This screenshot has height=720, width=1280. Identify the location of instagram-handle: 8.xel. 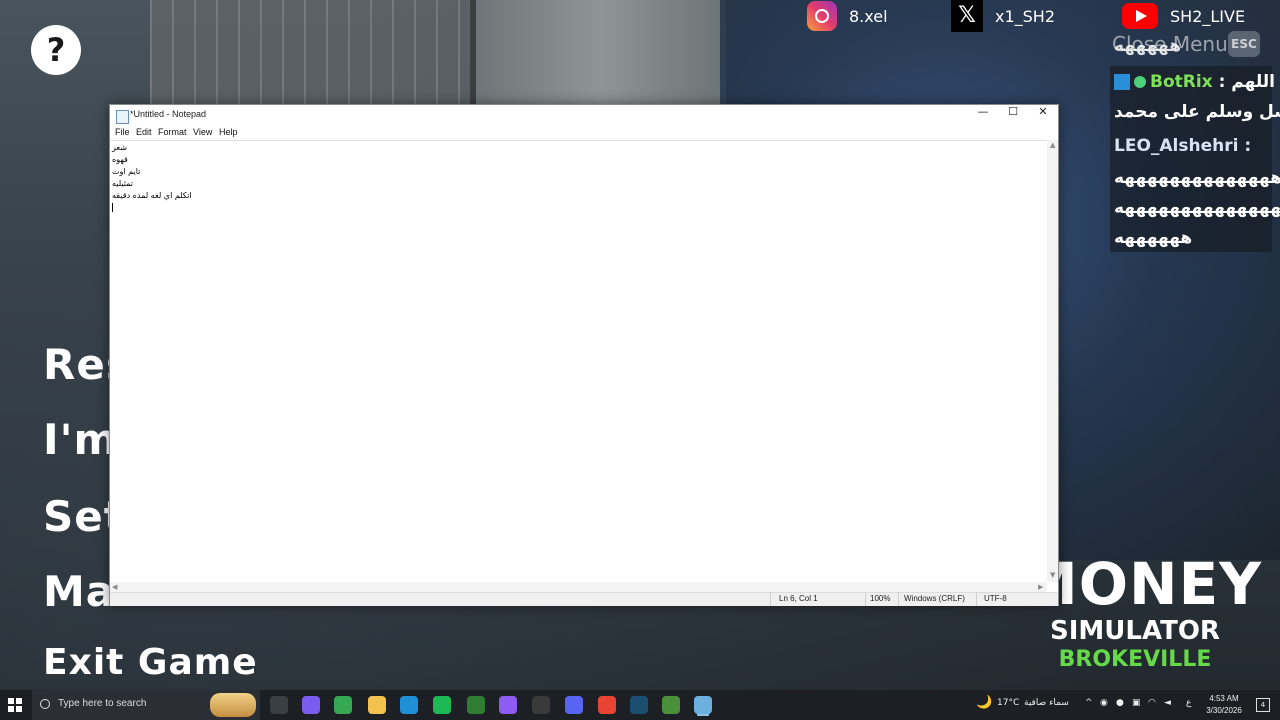
(868, 16).